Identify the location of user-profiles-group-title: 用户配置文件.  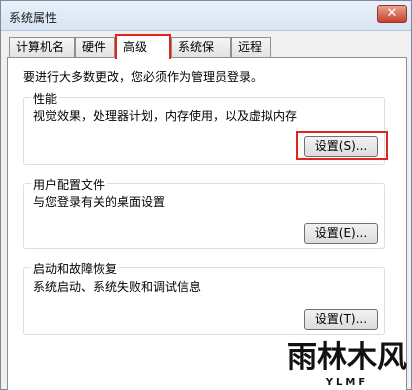
(69, 184).